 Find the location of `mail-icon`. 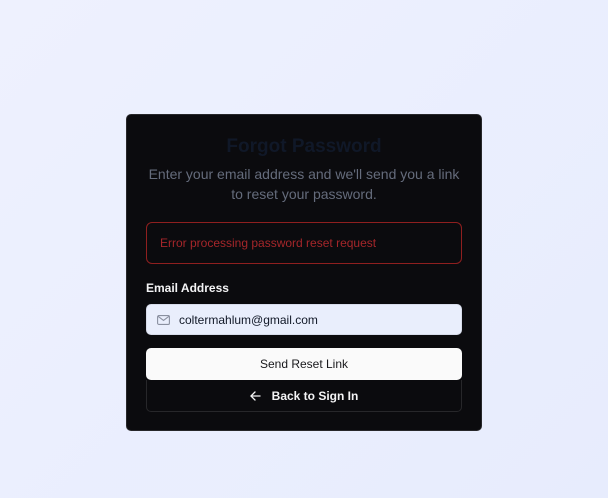

mail-icon is located at coordinates (163, 320).